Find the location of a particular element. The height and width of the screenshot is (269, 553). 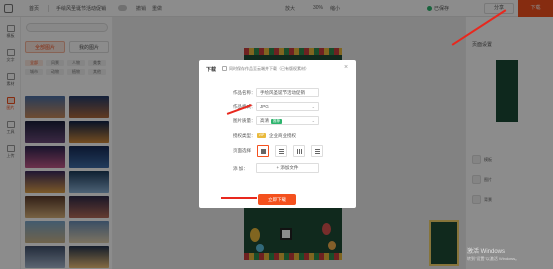

layout-grid is located at coordinates (317, 151).